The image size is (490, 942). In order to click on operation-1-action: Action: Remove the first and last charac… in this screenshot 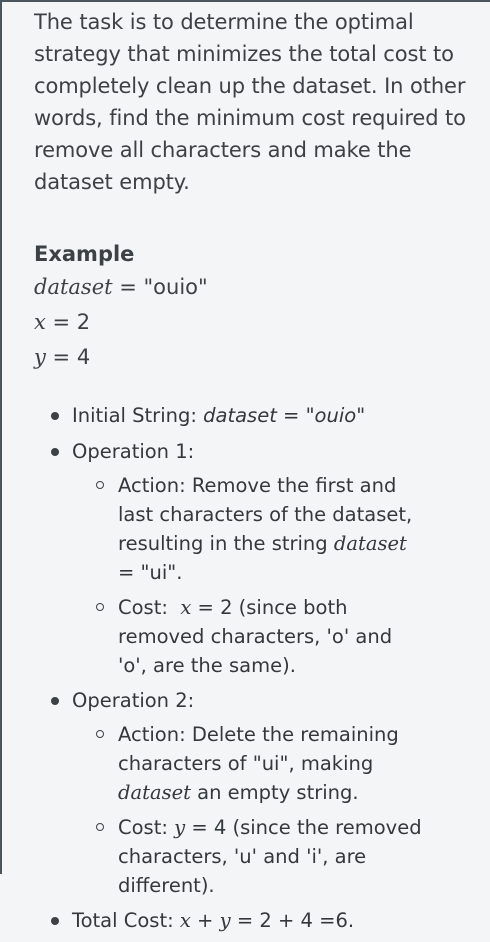, I will do `click(245, 529)`.